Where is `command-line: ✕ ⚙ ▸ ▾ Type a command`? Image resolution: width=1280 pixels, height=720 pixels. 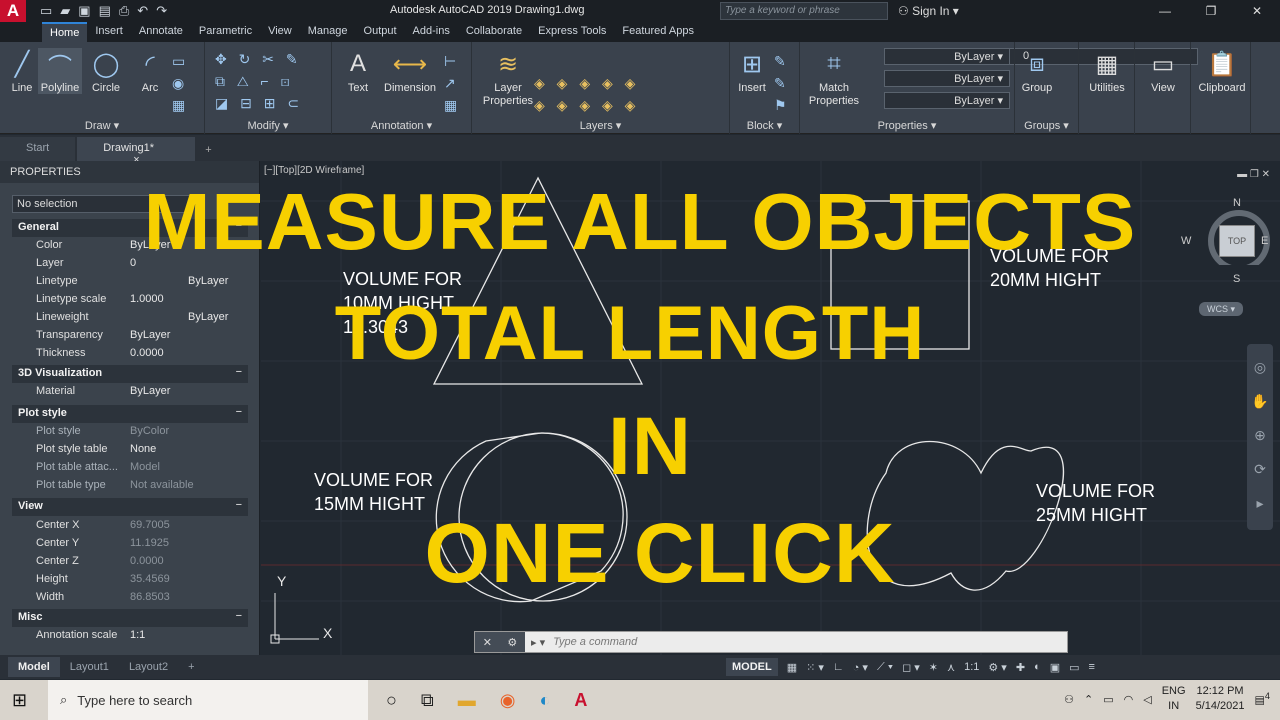 command-line: ✕ ⚙ ▸ ▾ Type a command is located at coordinates (771, 642).